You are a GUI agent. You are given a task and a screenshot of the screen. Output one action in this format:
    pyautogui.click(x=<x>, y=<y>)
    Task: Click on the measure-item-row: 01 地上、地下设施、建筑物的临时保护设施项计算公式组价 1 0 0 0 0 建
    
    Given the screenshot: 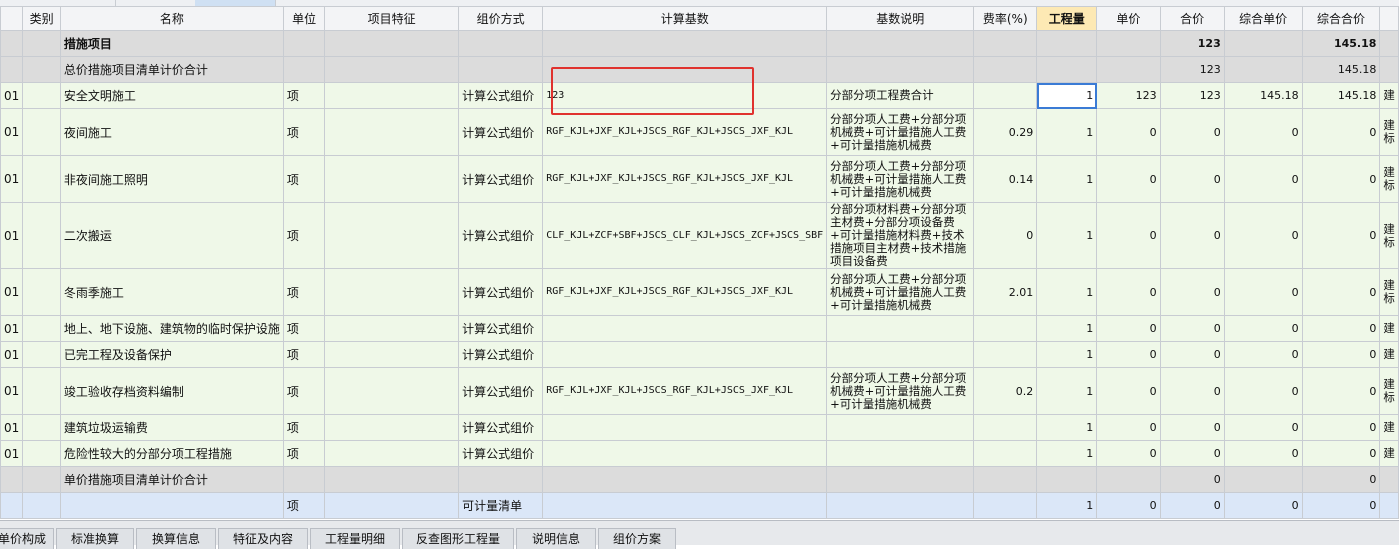 What is the action you would take?
    pyautogui.click(x=699, y=328)
    